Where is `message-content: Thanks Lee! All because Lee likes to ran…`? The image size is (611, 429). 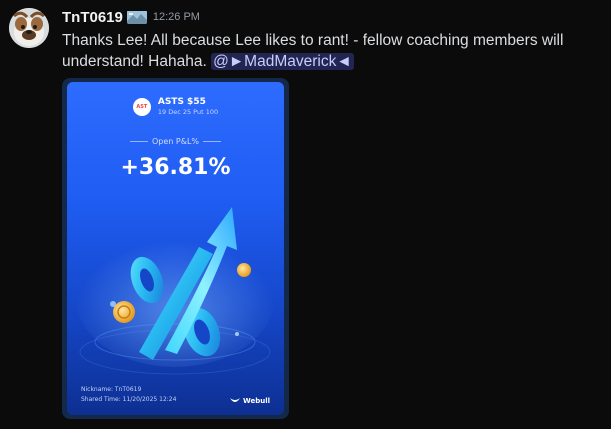
message-content: Thanks Lee! All because Lee likes to ran… is located at coordinates (322, 51).